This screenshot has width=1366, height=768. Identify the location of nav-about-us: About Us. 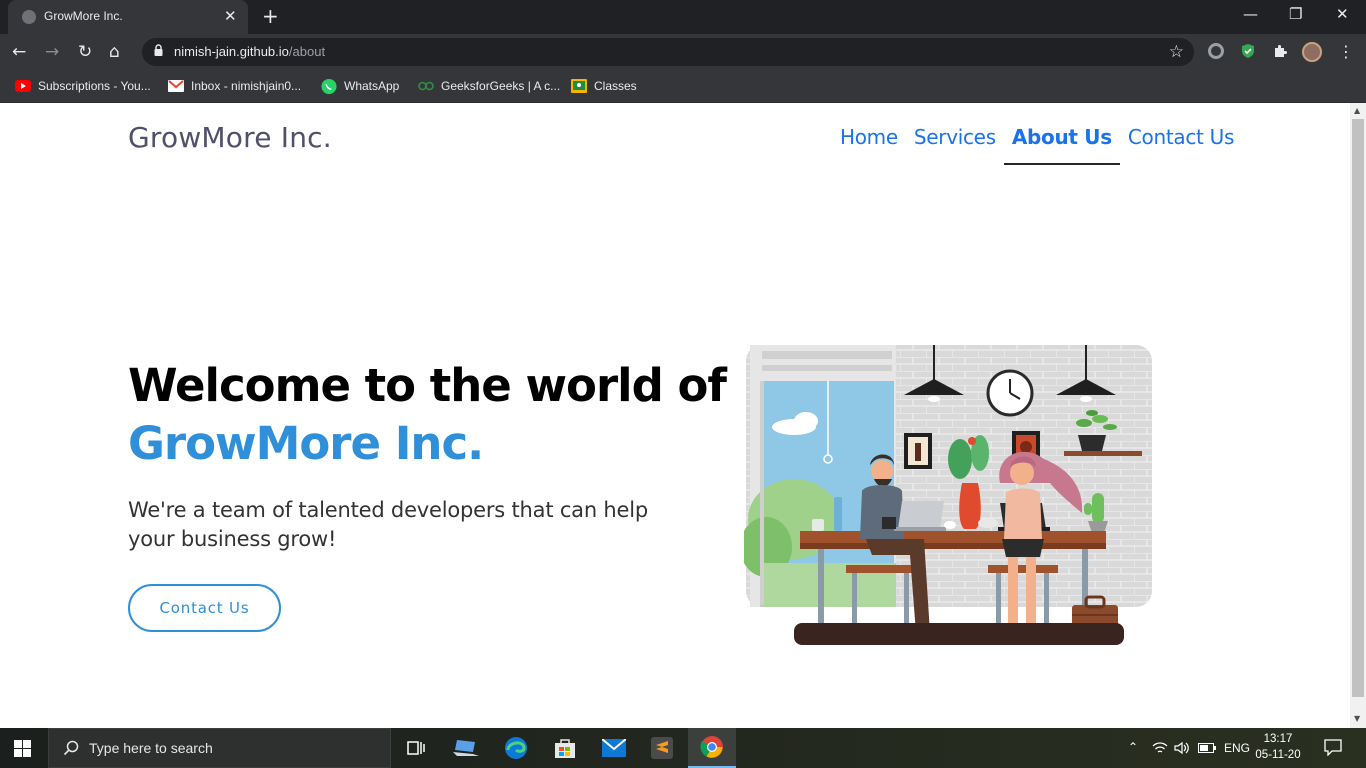
(1061, 145).